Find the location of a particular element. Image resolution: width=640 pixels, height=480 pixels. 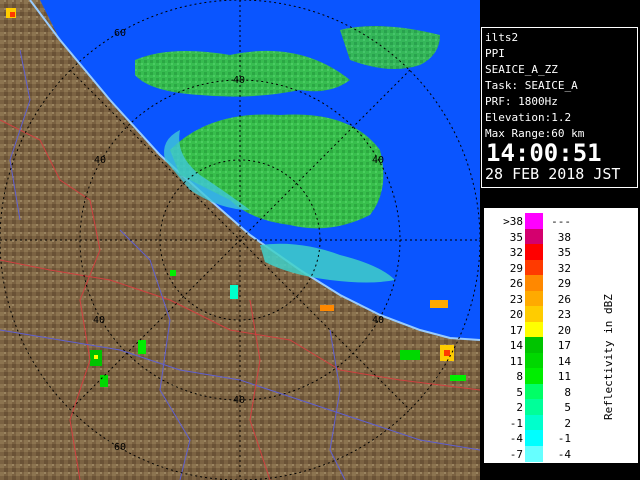

legend-low-value: 11 is located at coordinates (516, 361).